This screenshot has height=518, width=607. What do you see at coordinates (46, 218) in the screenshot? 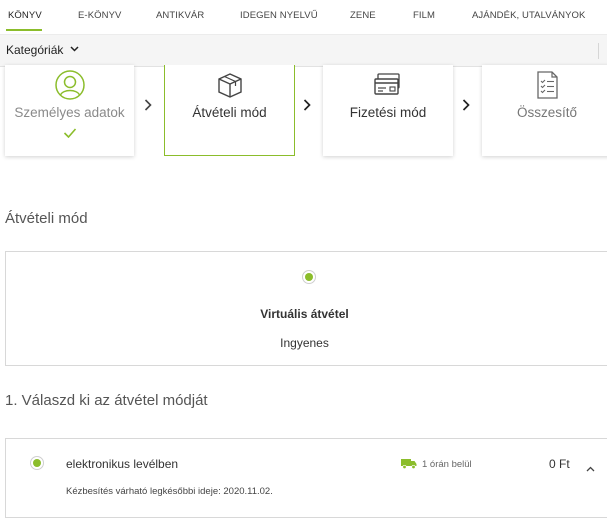
I see `section-title: Átvételi mód` at bounding box center [46, 218].